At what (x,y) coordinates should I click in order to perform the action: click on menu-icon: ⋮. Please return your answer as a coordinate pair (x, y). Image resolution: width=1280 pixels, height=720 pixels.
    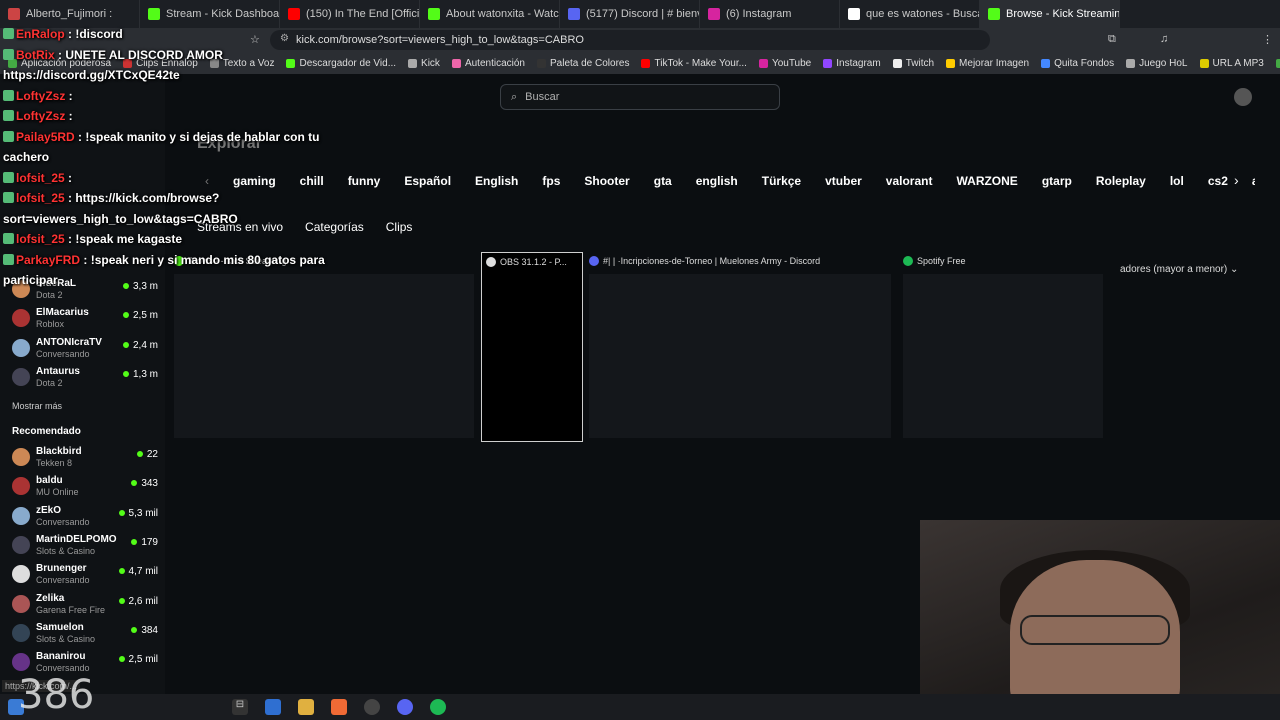
    Looking at the image, I should click on (1267, 39).